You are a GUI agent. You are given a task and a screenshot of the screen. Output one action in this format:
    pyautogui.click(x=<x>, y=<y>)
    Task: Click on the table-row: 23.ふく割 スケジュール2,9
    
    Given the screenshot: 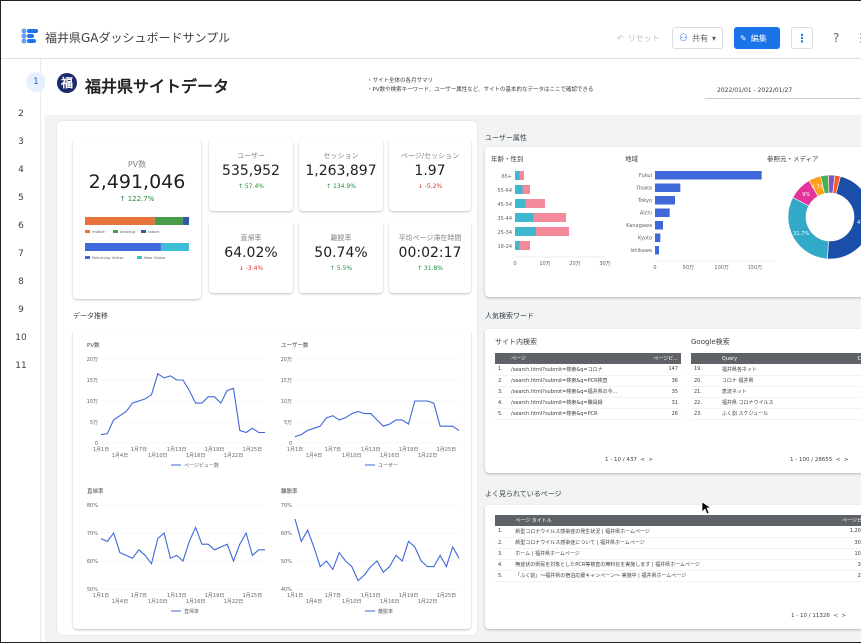 What is the action you would take?
    pyautogui.click(x=776, y=414)
    